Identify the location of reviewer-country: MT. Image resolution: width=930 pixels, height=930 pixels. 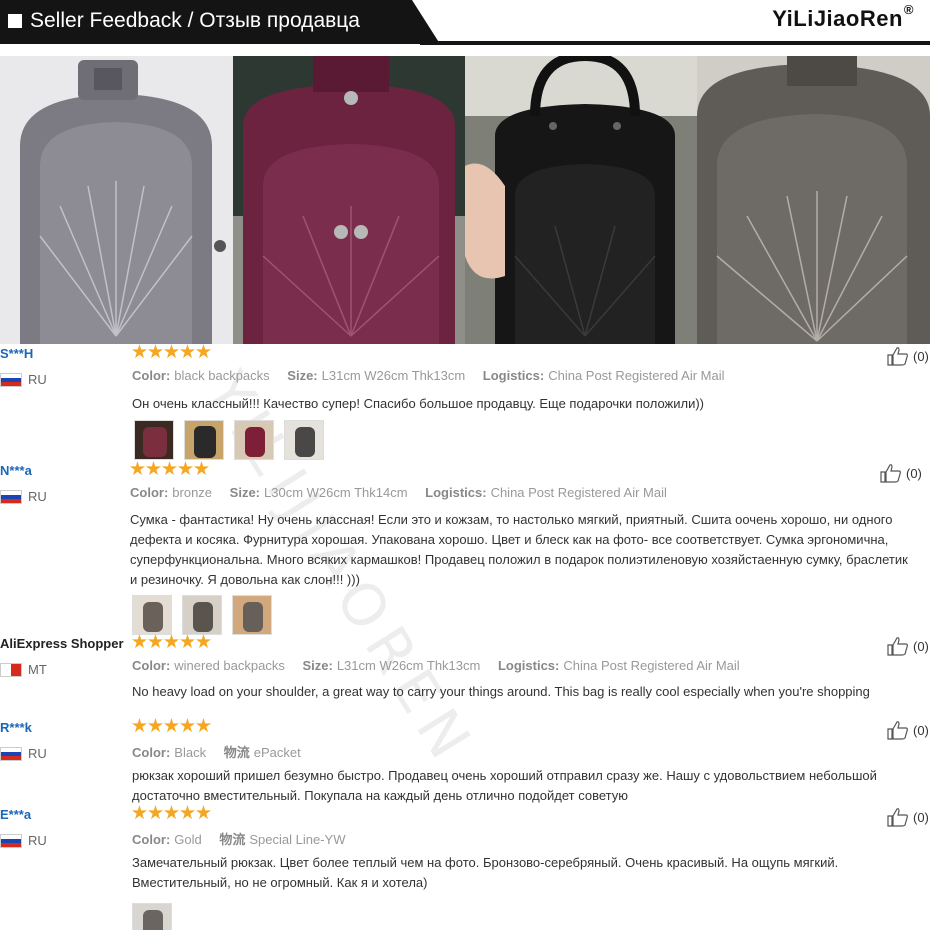
(23, 669).